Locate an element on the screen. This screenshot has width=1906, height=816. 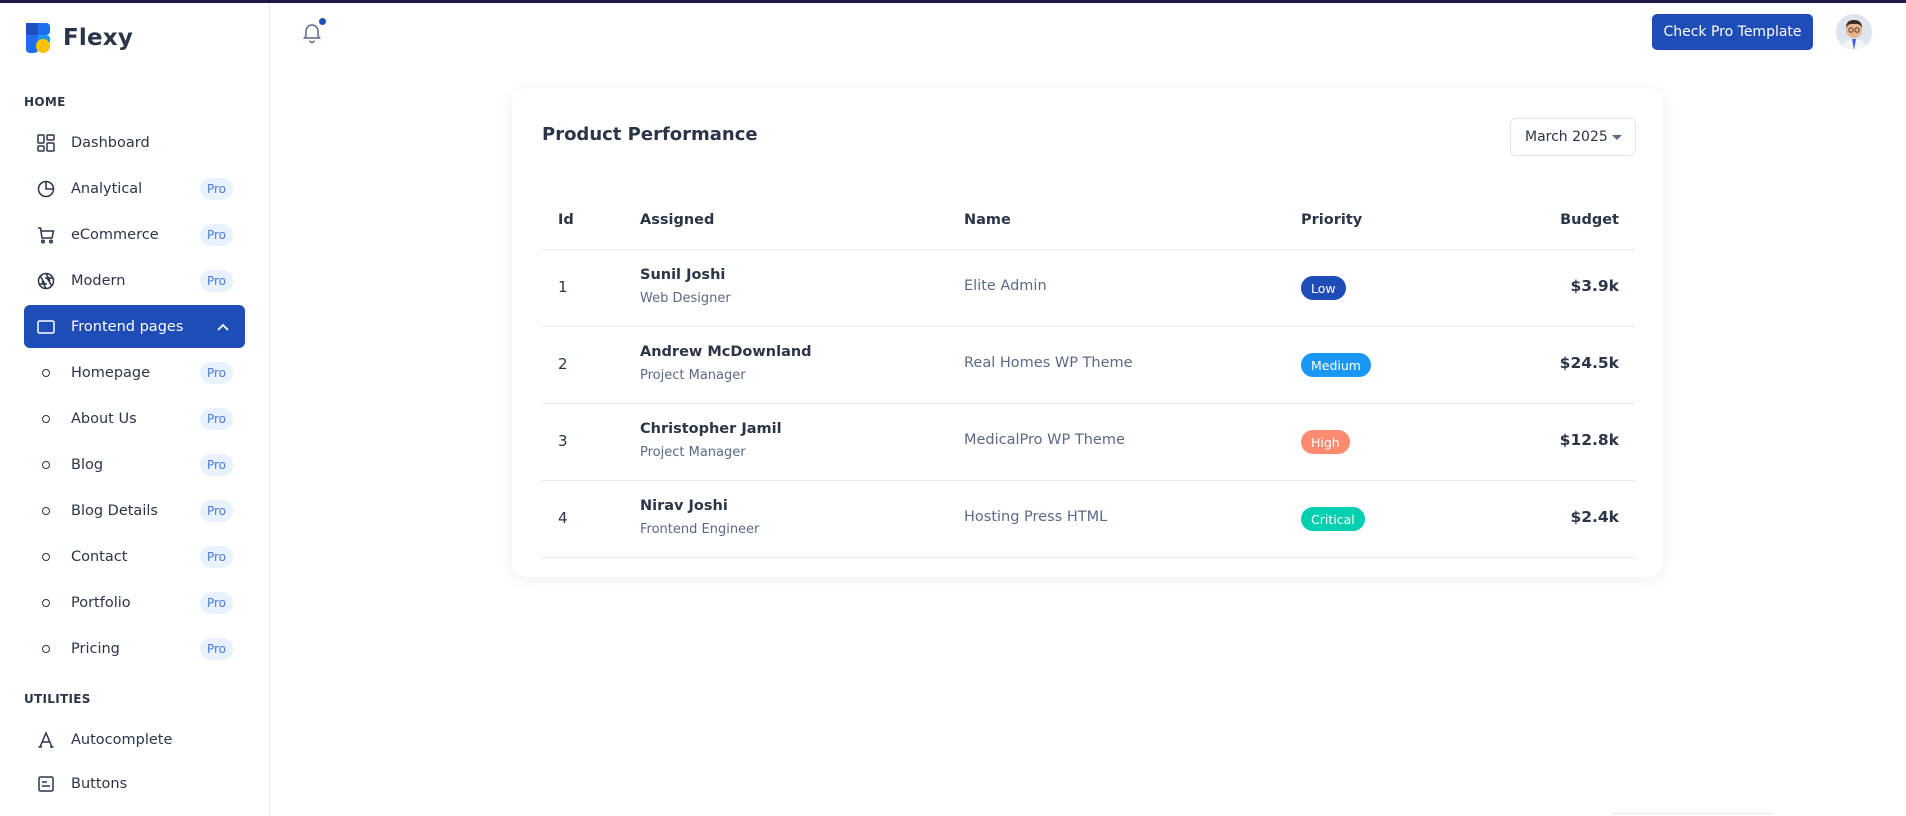
priority-badge: Low is located at coordinates (1323, 288).